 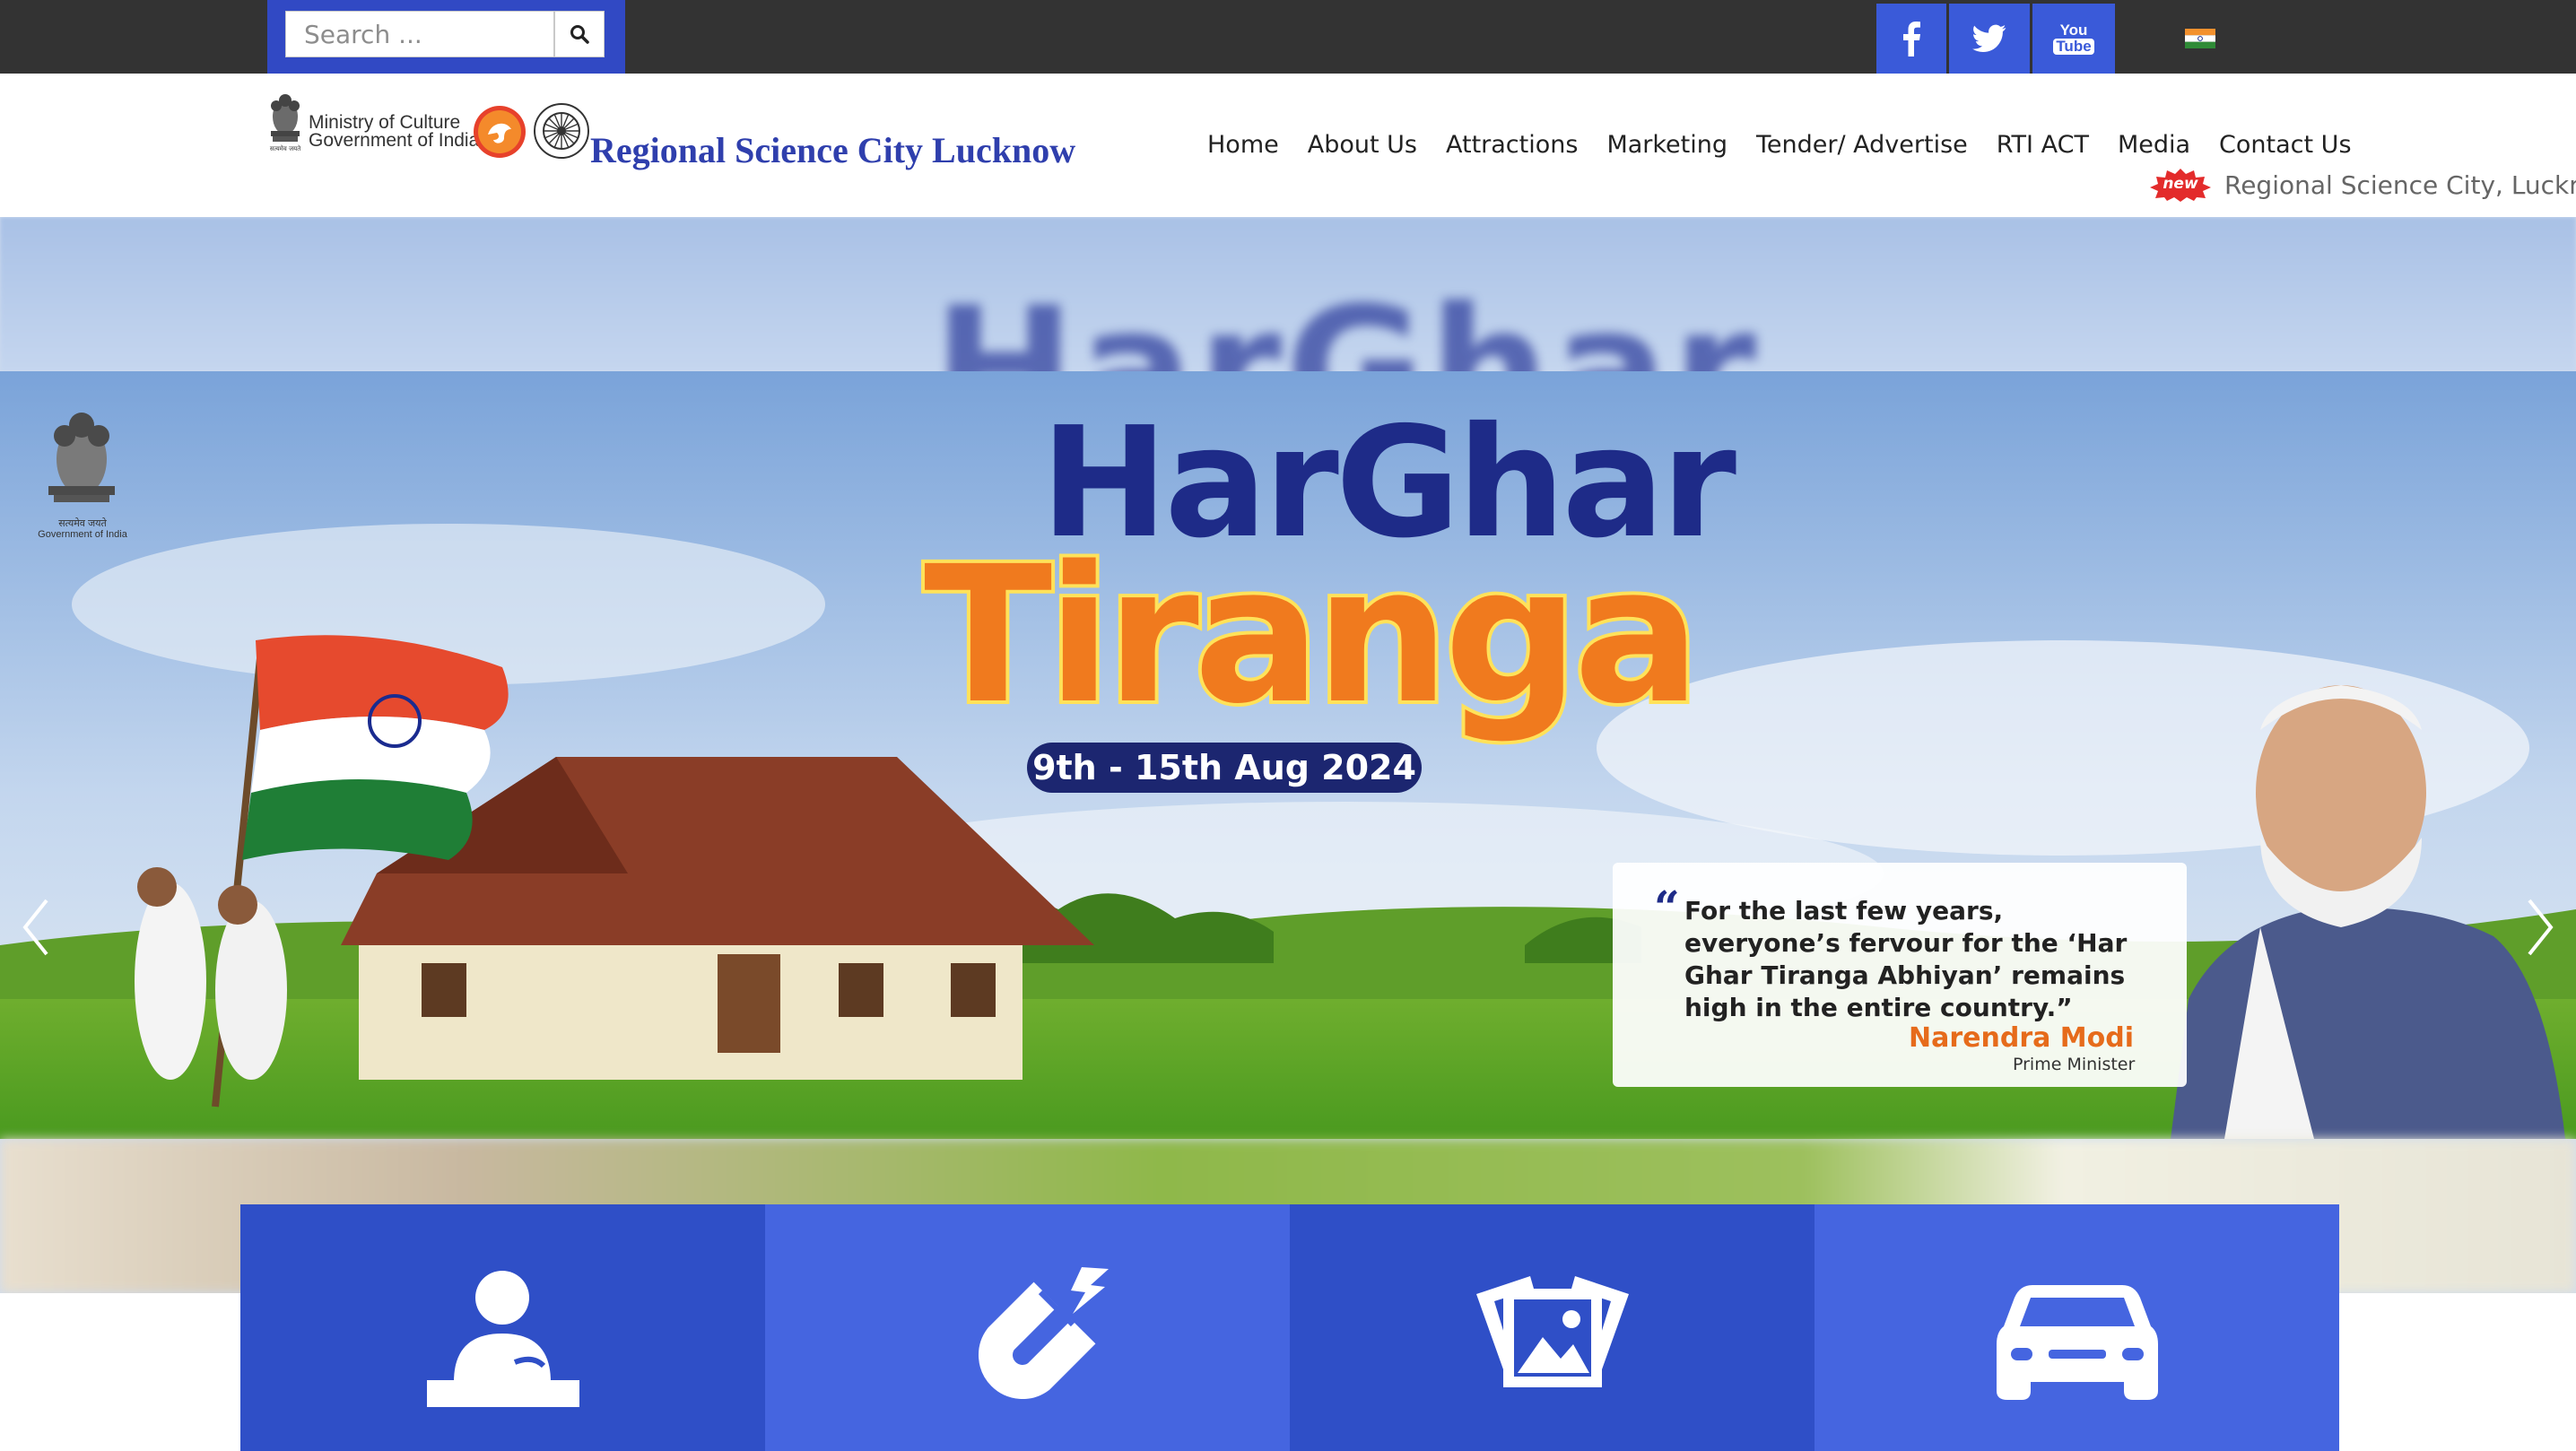 I want to click on nav-item-contact-us: Contact Us, so click(x=2285, y=145).